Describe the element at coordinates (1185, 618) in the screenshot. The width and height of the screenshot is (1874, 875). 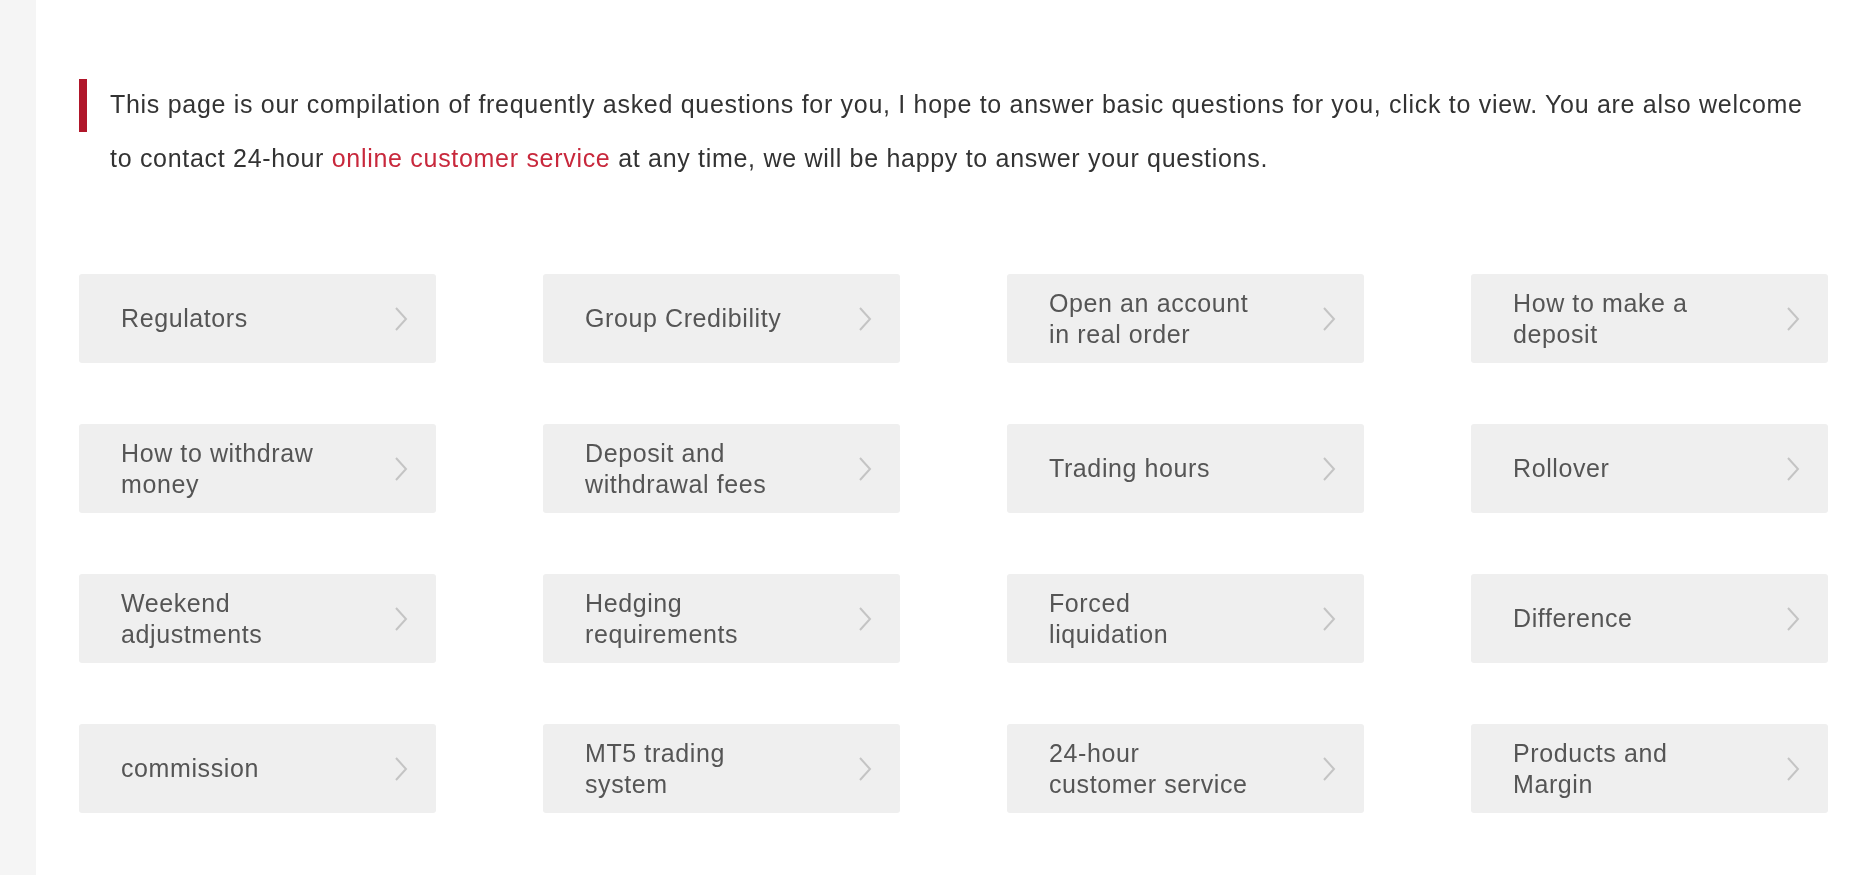
I see `faq-button: Forced liquidation` at that location.